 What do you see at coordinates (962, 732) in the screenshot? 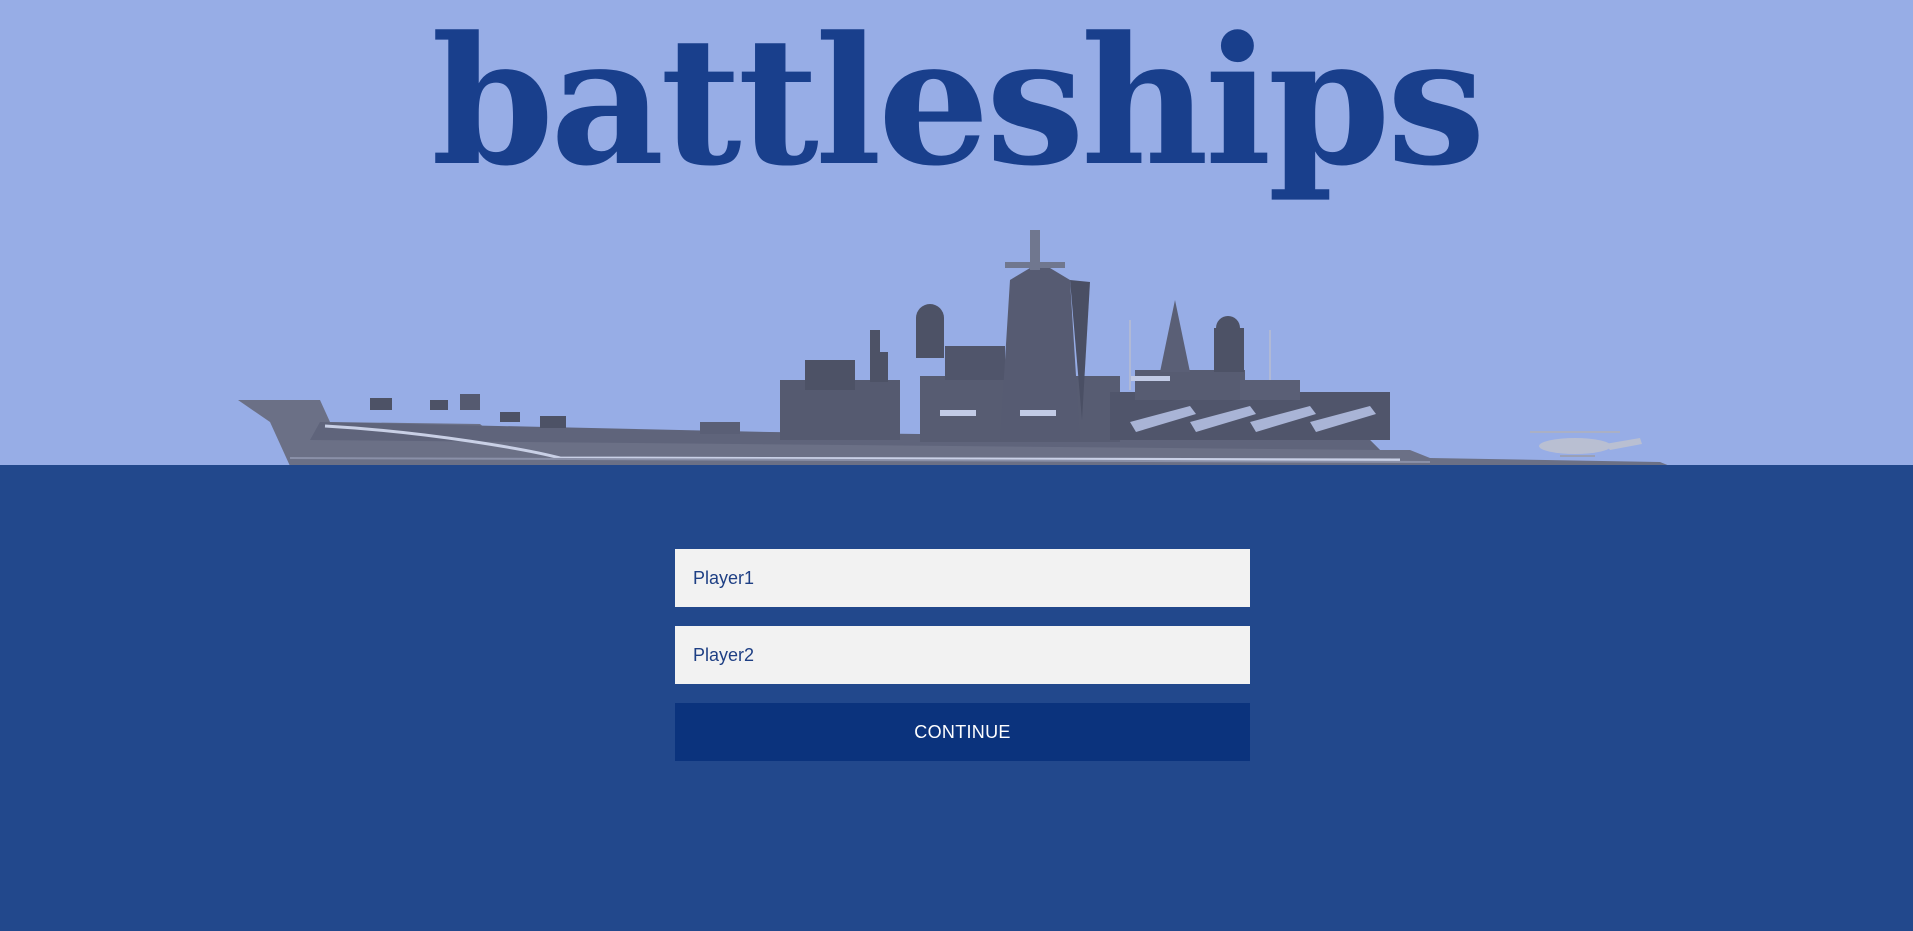
I see `continue-button: CONTINUE` at bounding box center [962, 732].